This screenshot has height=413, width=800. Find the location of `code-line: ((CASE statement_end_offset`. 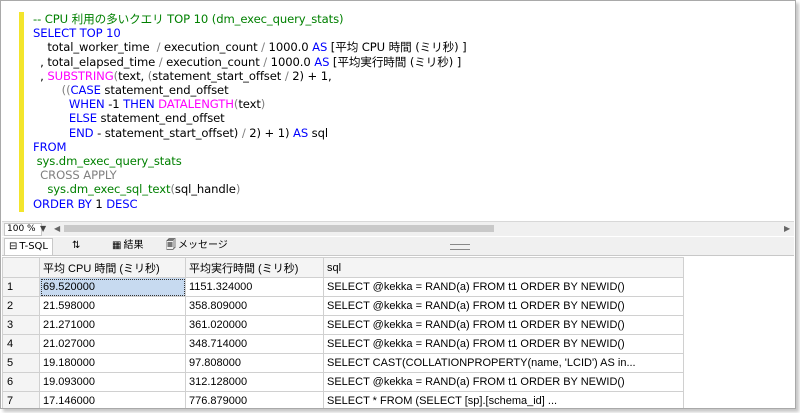

code-line: ((CASE statement_end_offset is located at coordinates (250, 90).